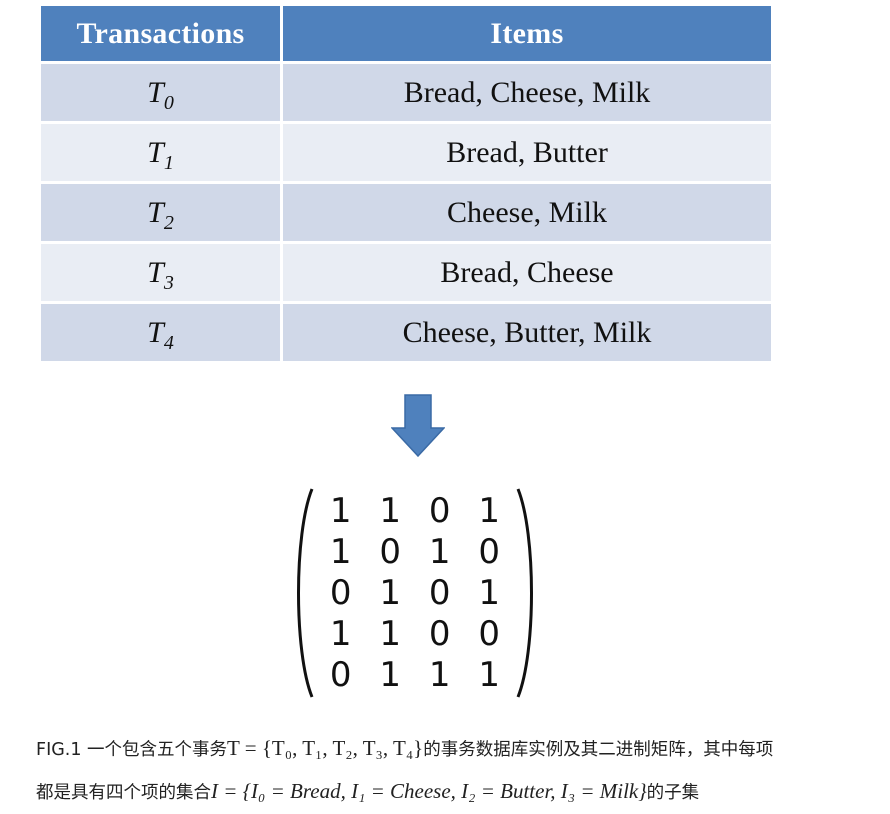 The height and width of the screenshot is (814, 890). What do you see at coordinates (527, 35) in the screenshot?
I see `header-items: Items` at bounding box center [527, 35].